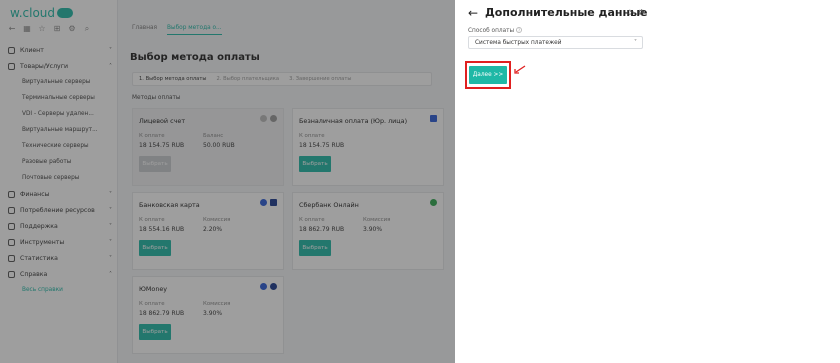 The width and height of the screenshot is (840, 363). Describe the element at coordinates (473, 13) in the screenshot. I see `back-arrow-icon: ←` at that location.